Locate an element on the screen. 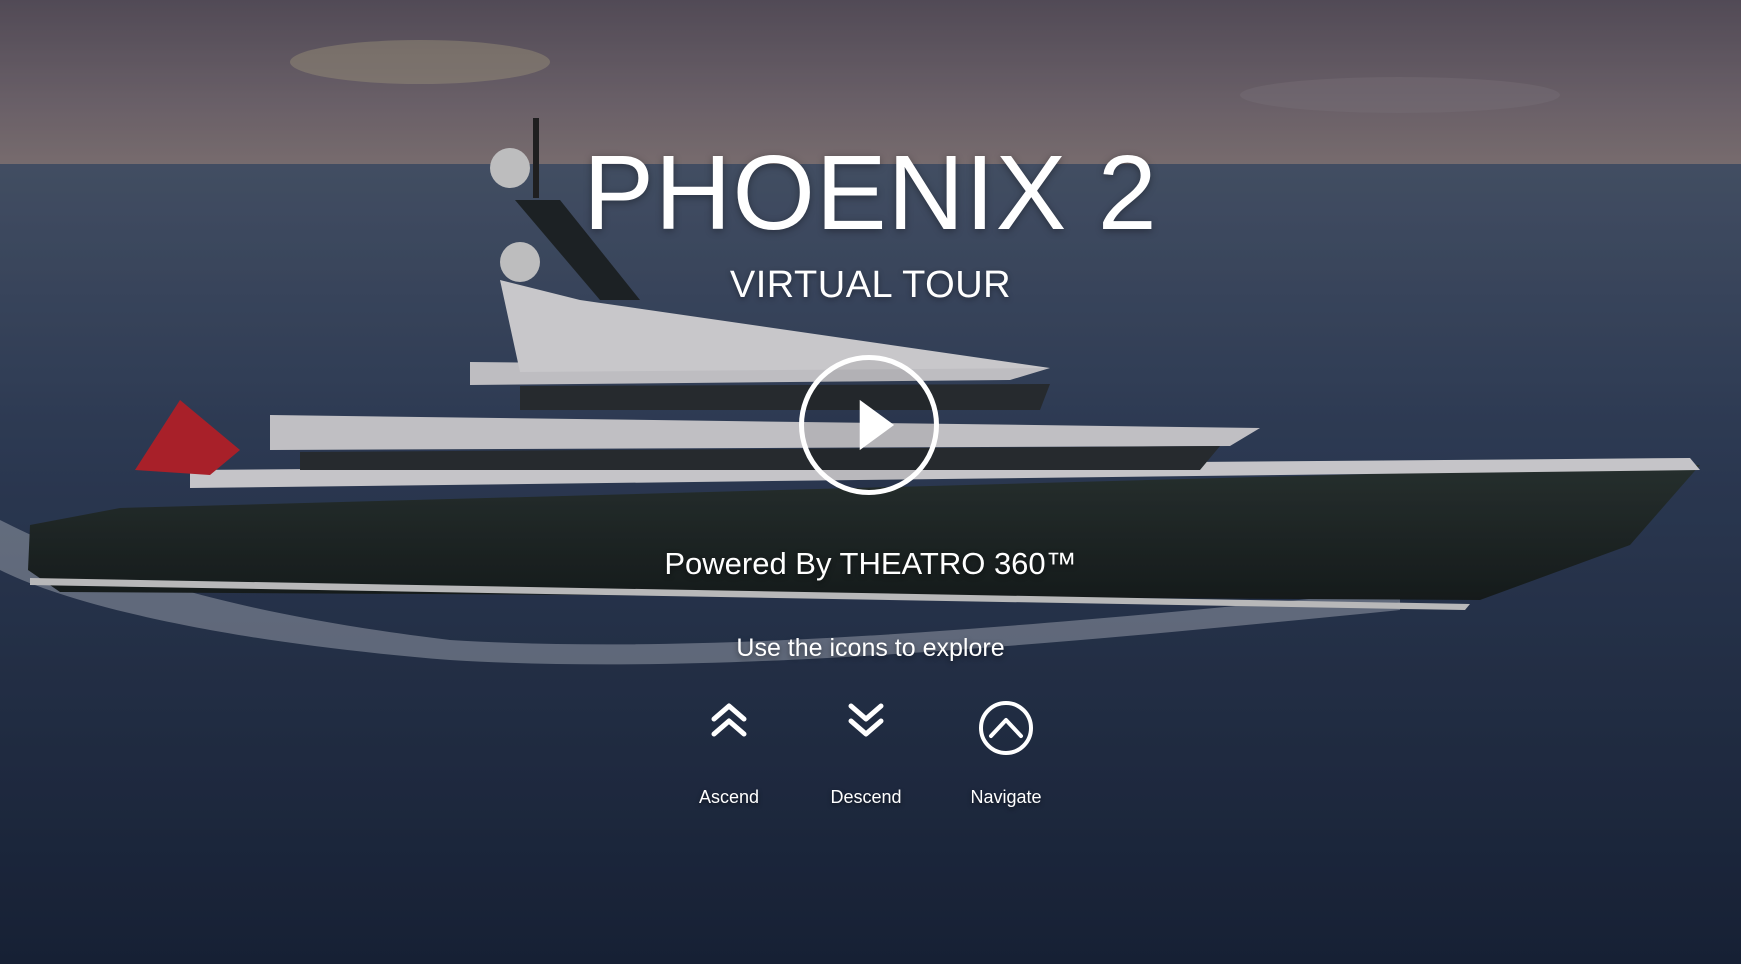  play-icon is located at coordinates (877, 425).